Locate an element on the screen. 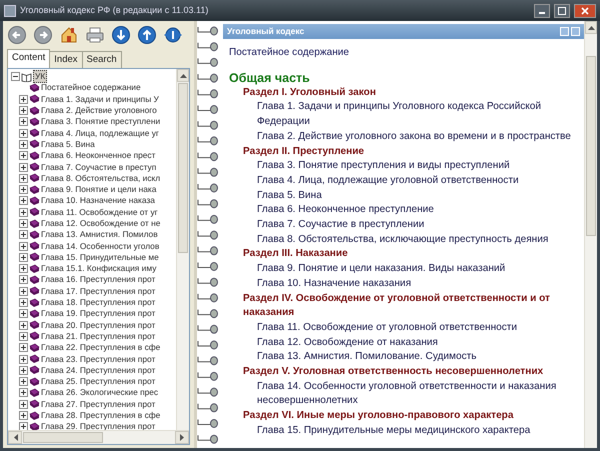 The image size is (600, 451). tree-item: Глава 28. Преступления в сфе is located at coordinates (100, 416).